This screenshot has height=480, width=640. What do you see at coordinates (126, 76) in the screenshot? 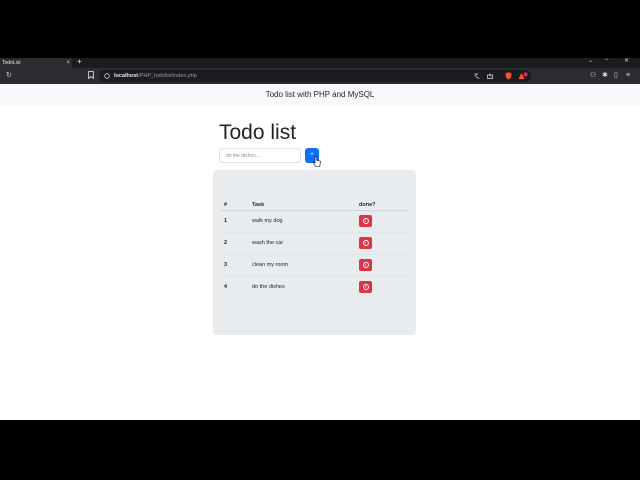
I see `url-host: localhost` at bounding box center [126, 76].